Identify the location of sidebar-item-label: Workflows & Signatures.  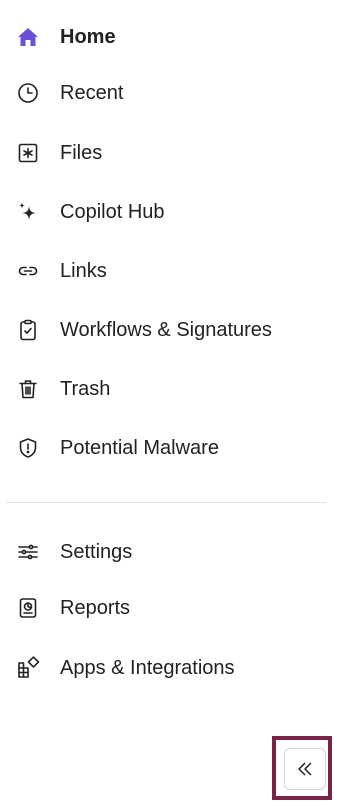
(166, 330).